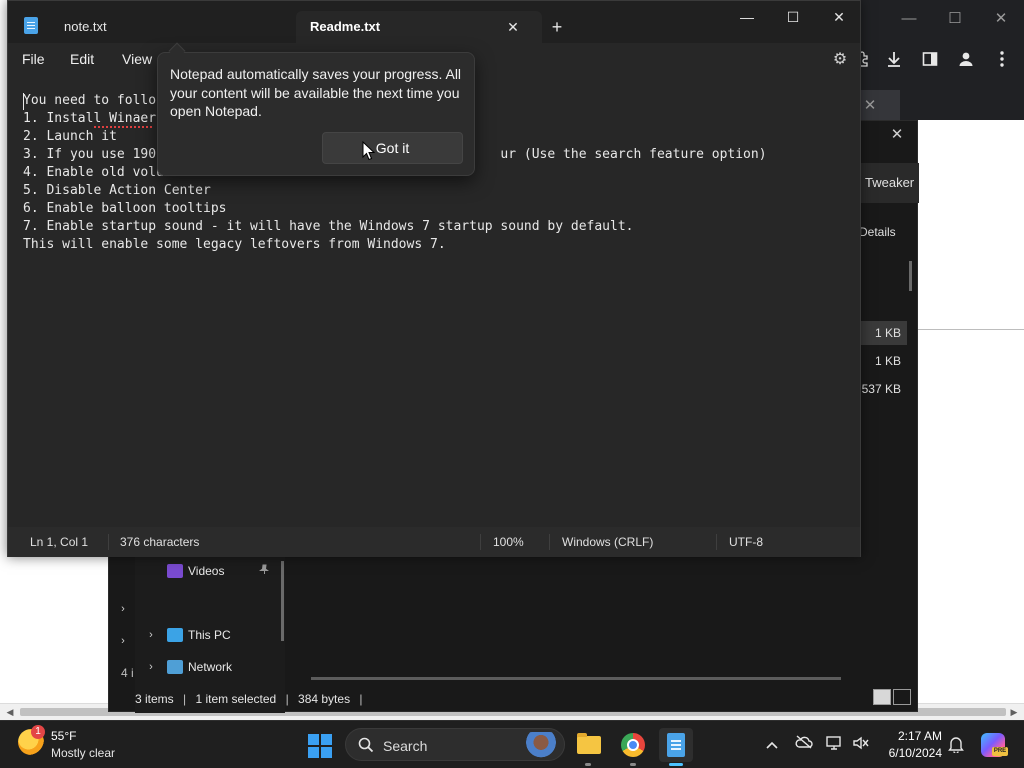 This screenshot has width=1024, height=768. I want to click on browser-maximize-button: ☐, so click(955, 19).